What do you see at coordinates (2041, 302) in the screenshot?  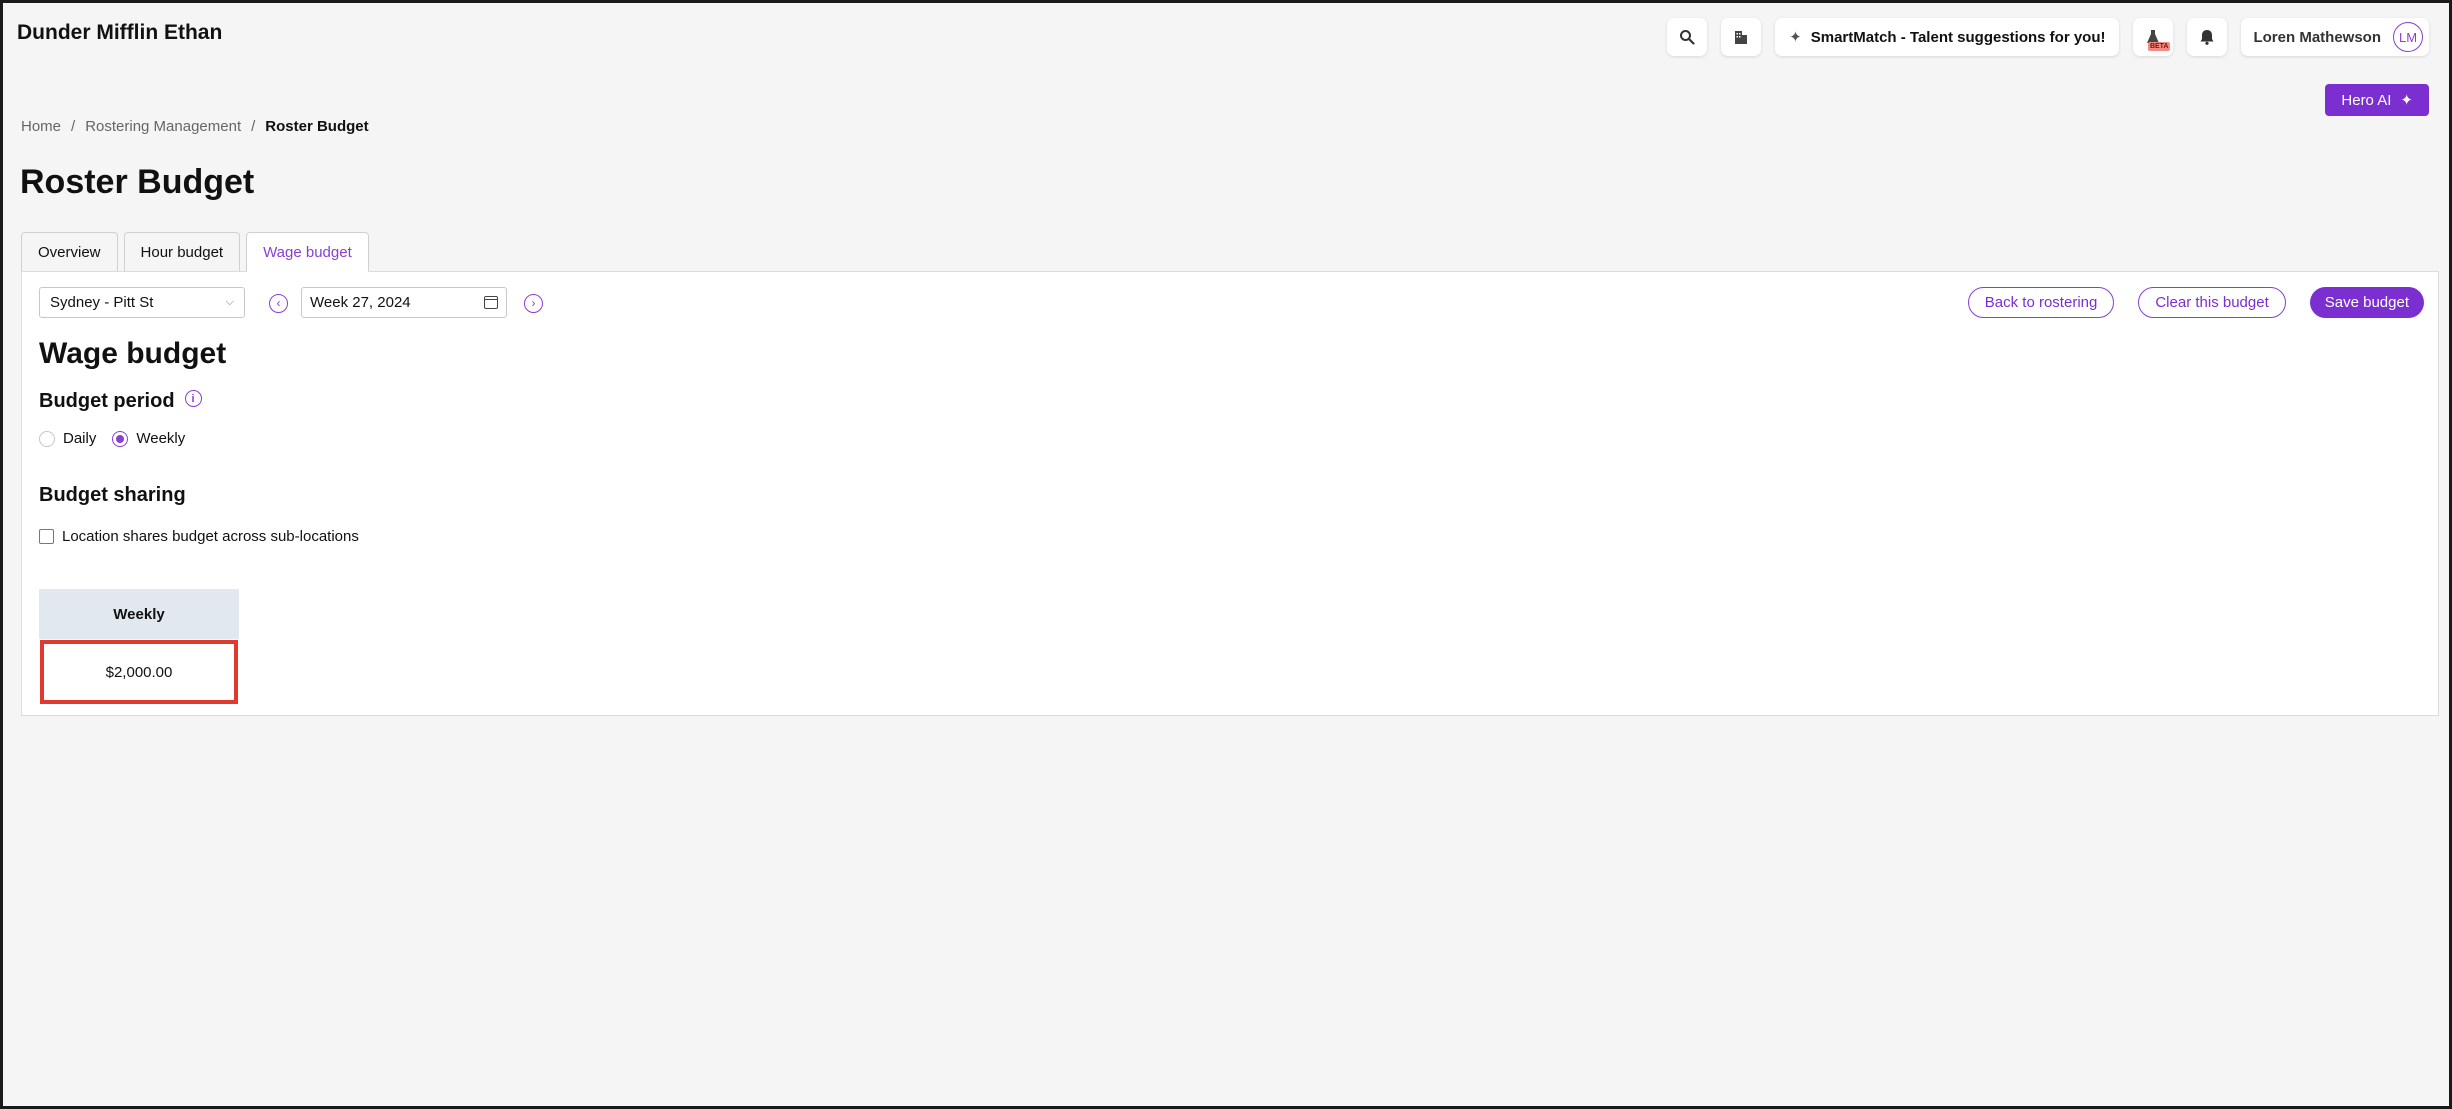 I see `back-to-rostering-button: Back to rostering` at bounding box center [2041, 302].